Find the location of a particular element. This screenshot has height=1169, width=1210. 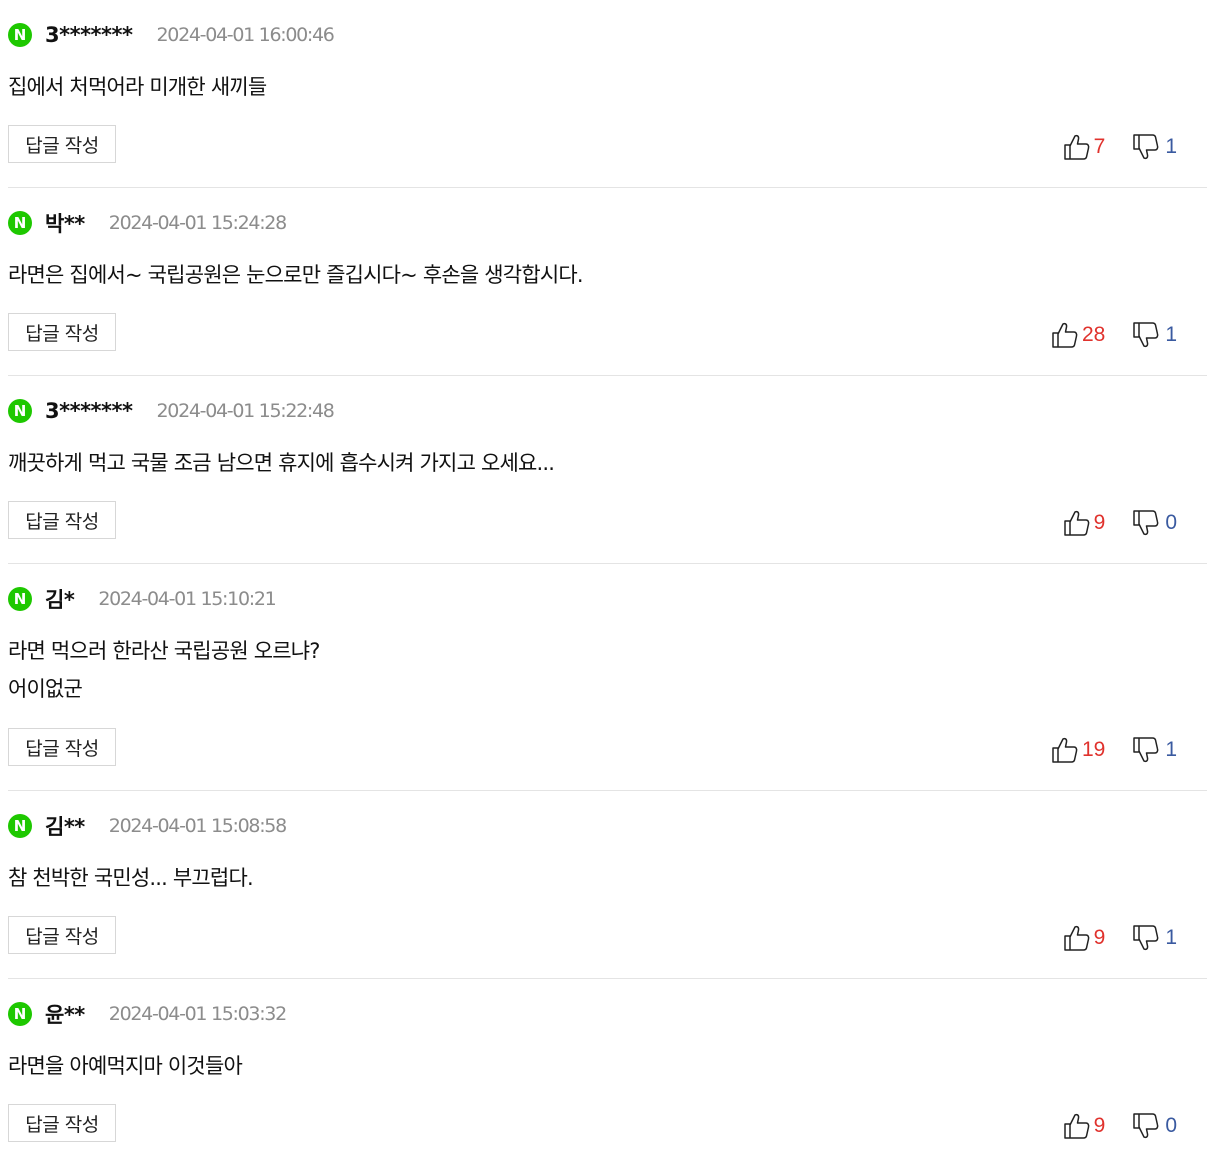

comment-text: 라면 먹으러 한라산 국립공원 오르냐? 어이없군 is located at coordinates (164, 670).